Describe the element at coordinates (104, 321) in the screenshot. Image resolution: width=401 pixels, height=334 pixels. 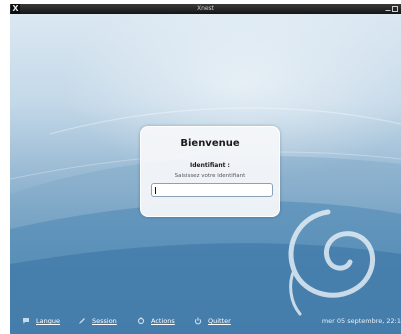
I see `session-label: Session` at that location.